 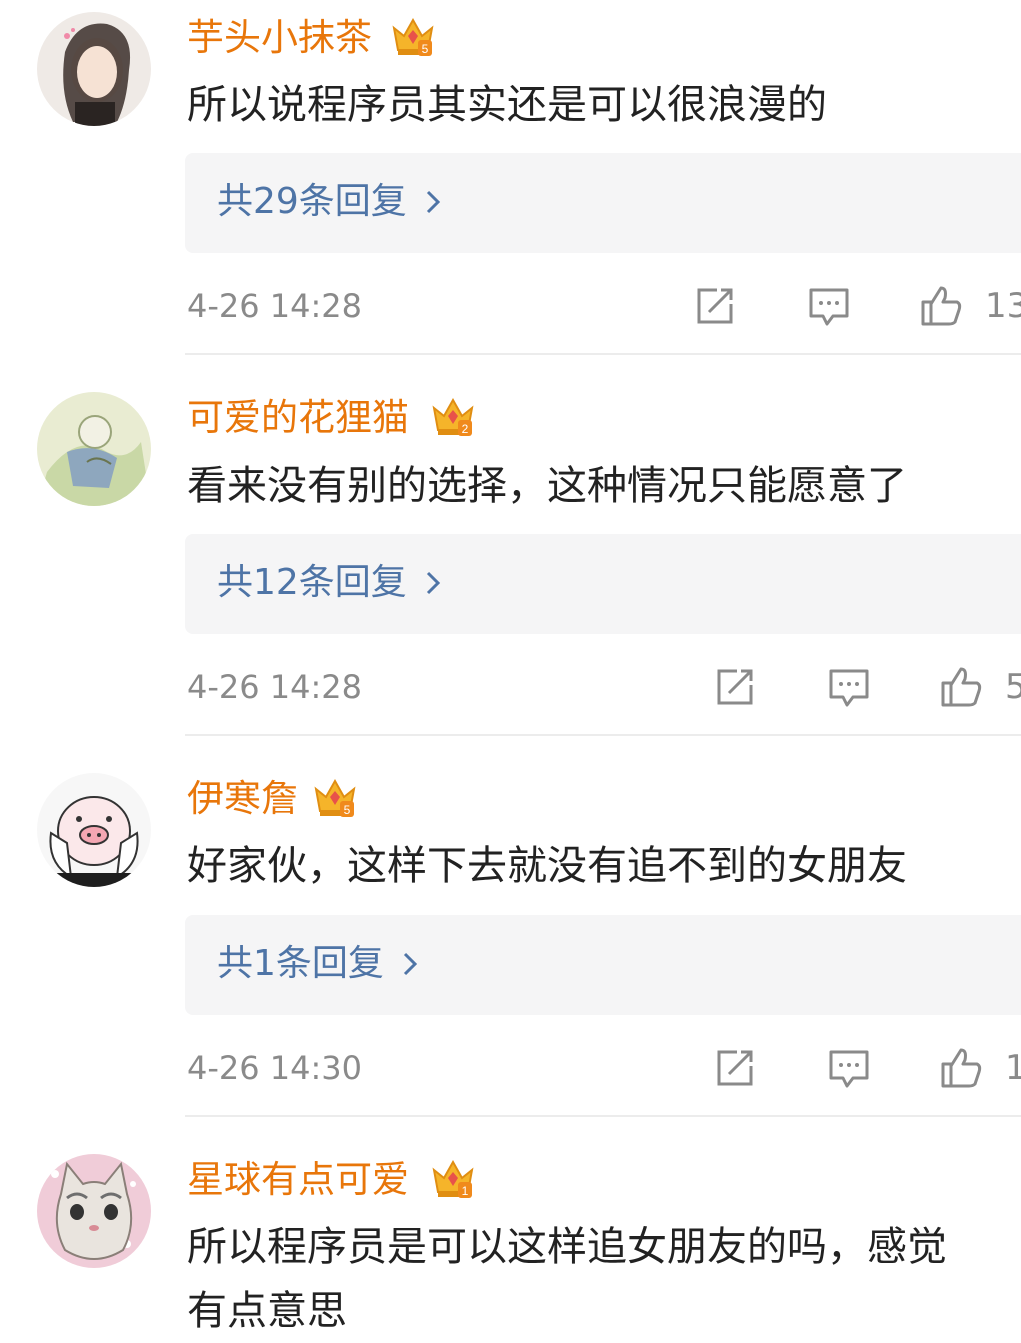 I want to click on crown-badge-icon: 2, so click(x=453, y=416).